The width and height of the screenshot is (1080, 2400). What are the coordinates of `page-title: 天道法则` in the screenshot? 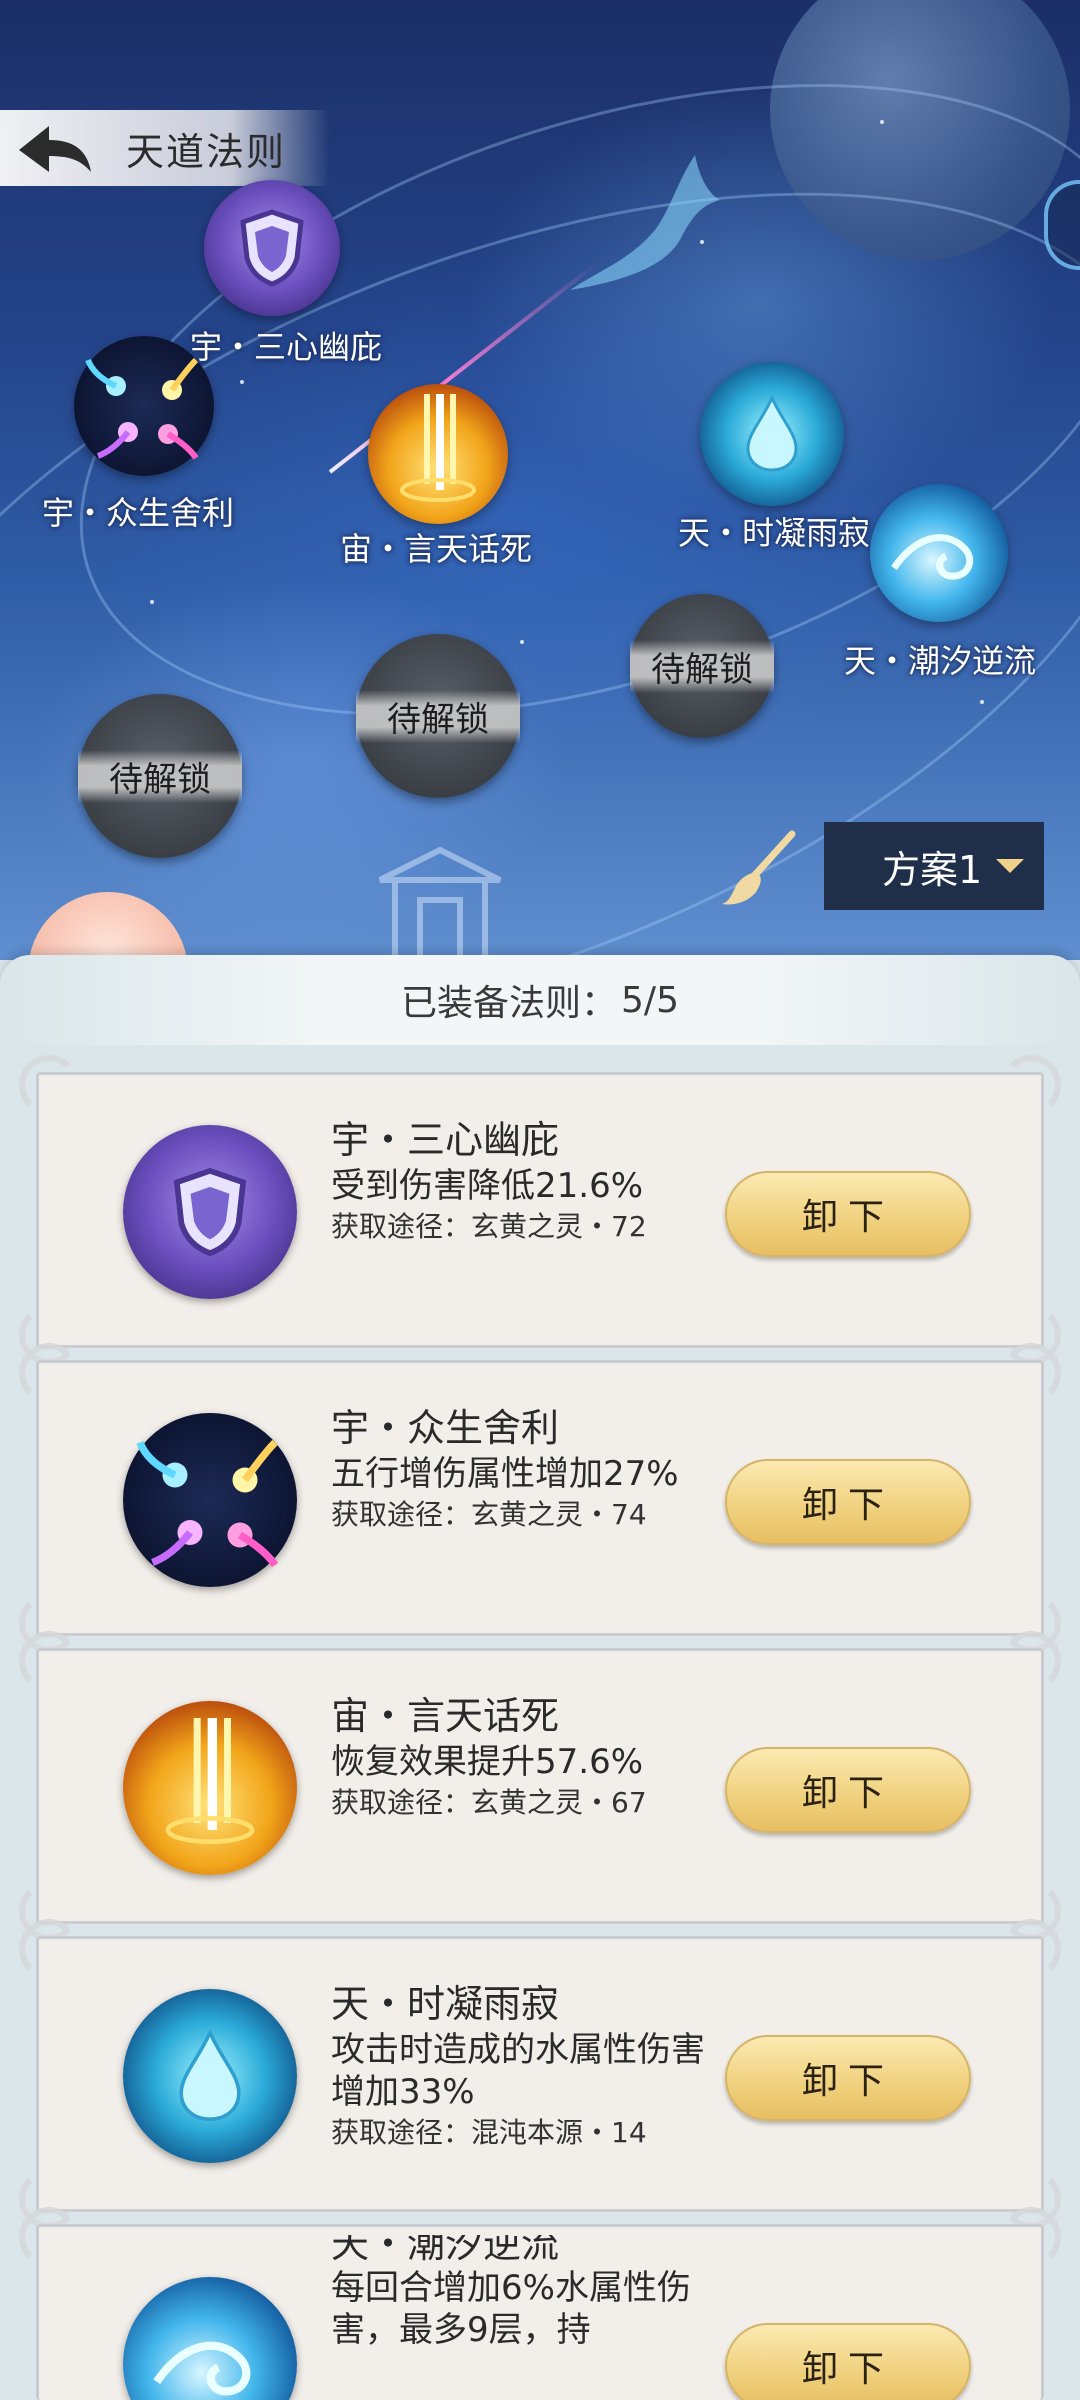 It's located at (206, 151).